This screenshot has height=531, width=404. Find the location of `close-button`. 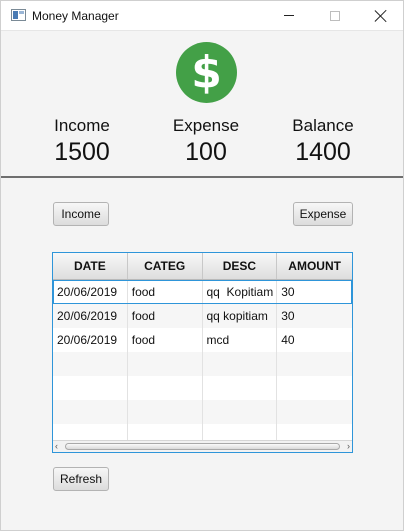

close-button is located at coordinates (381, 15).